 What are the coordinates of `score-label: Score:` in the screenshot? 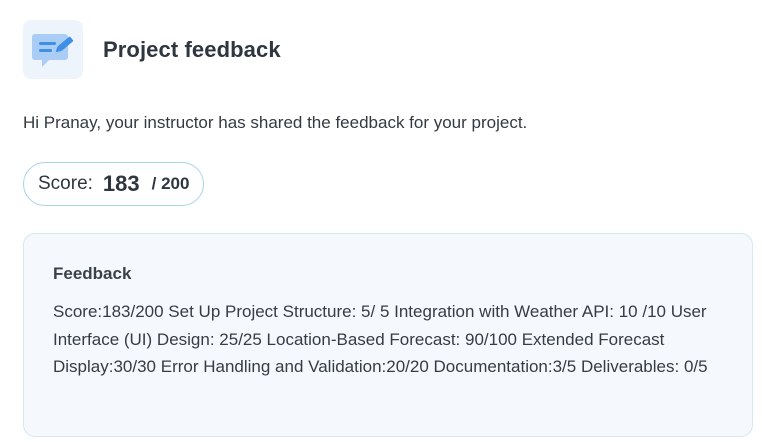 It's located at (65, 183).